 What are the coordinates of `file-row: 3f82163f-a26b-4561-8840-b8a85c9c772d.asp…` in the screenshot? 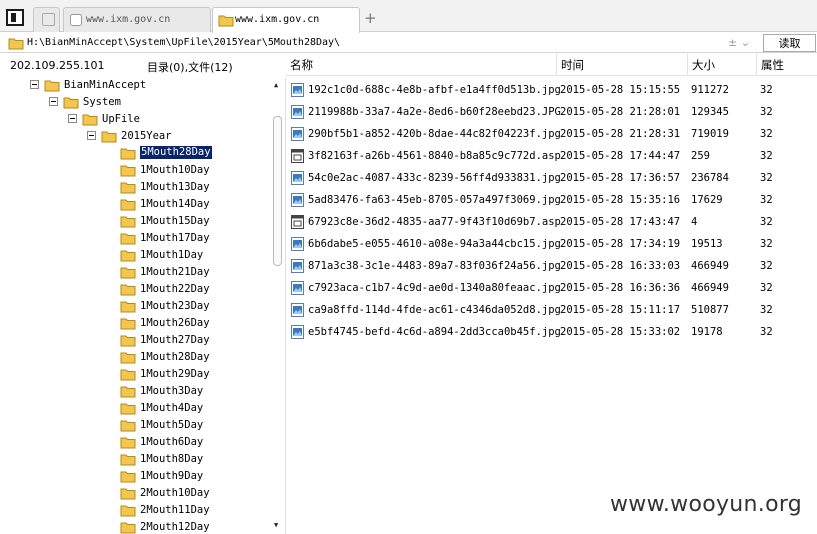 It's located at (551, 156).